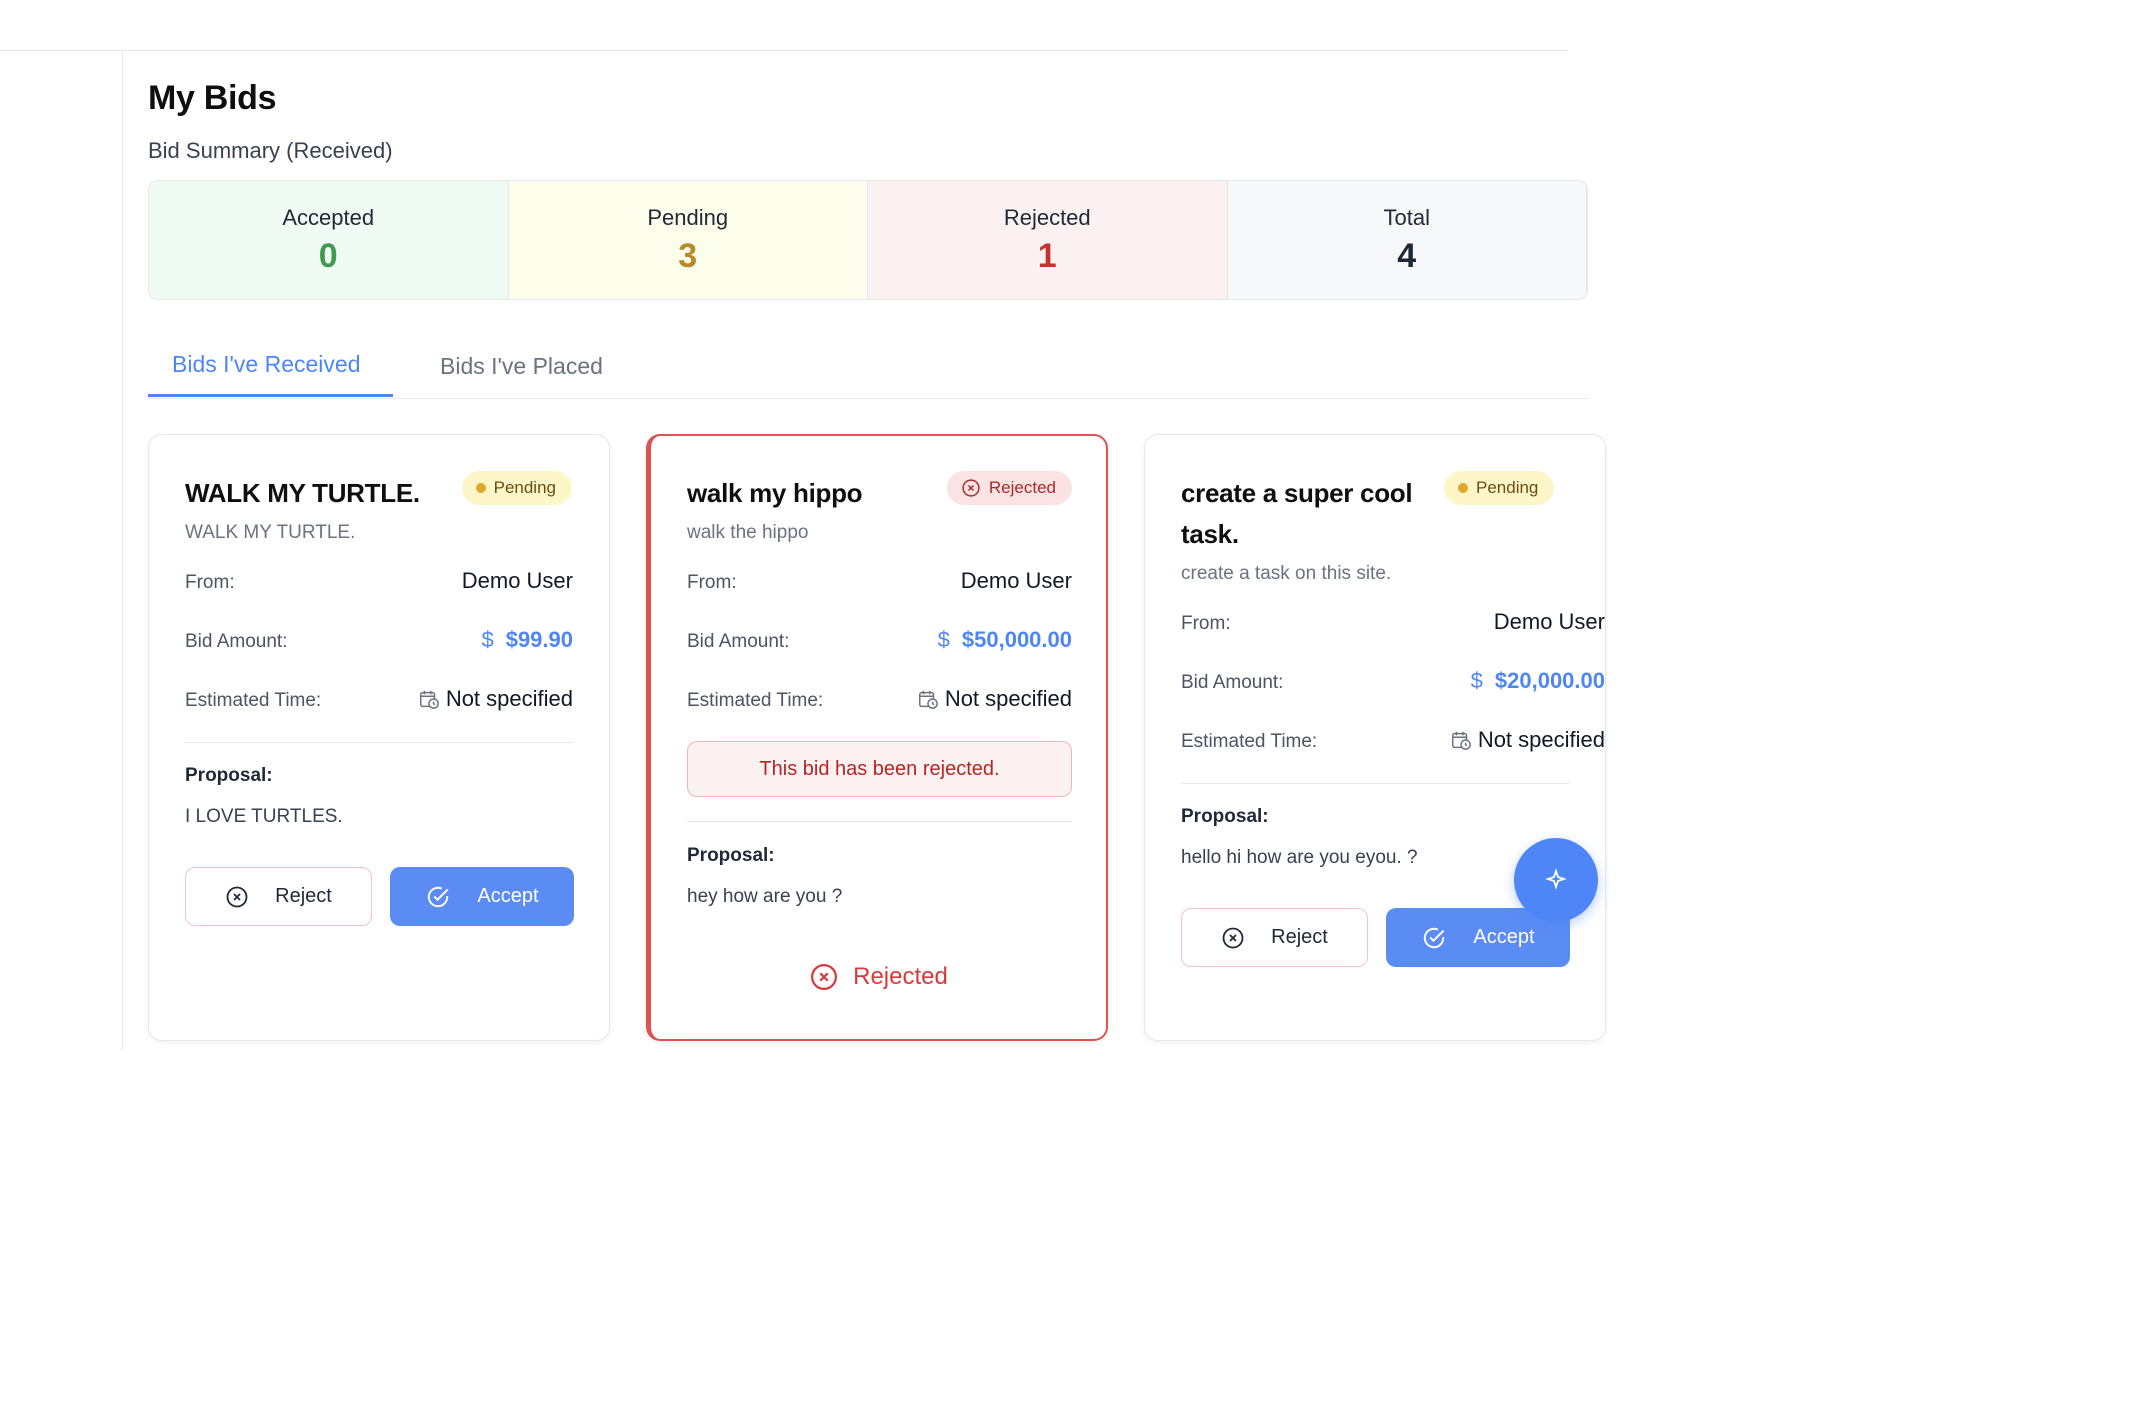 The width and height of the screenshot is (2132, 1428). What do you see at coordinates (748, 532) in the screenshot?
I see `bid-description: walk the hippo` at bounding box center [748, 532].